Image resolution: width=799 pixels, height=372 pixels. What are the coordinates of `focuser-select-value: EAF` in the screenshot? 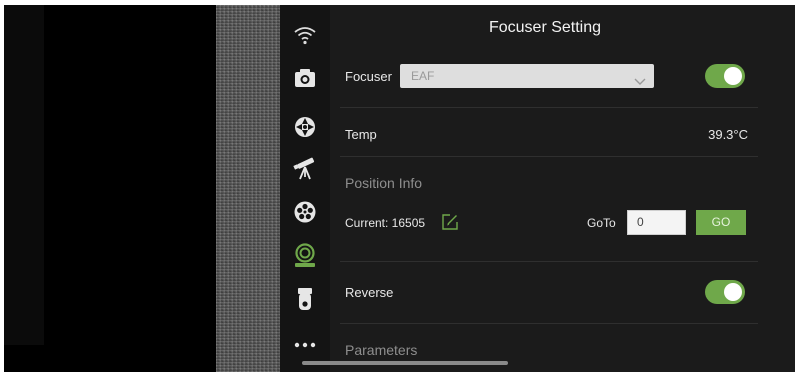 It's located at (423, 76).